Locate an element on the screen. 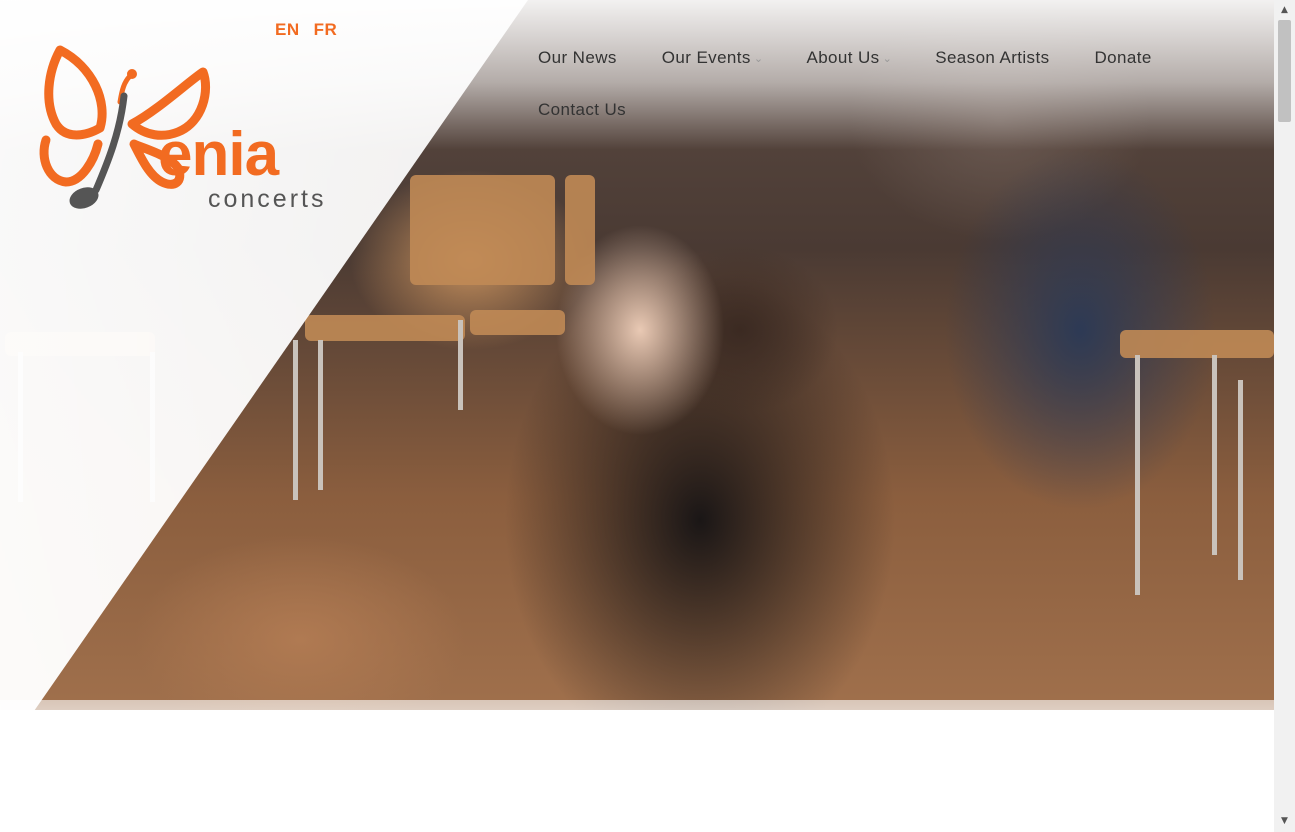 Image resolution: width=1295 pixels, height=832 pixels. nav-our-events: Our Events ⌄ is located at coordinates (713, 58).